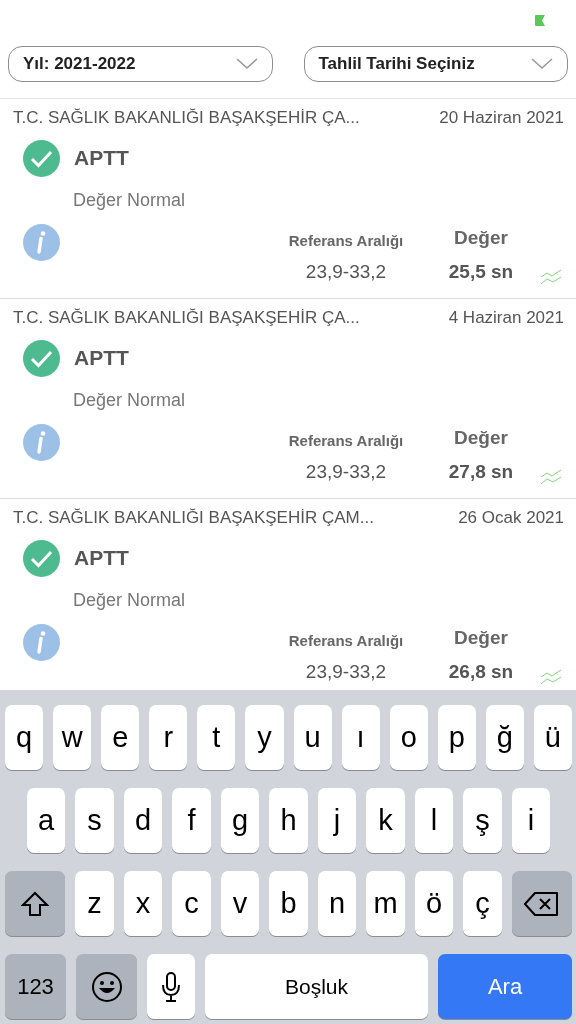 The height and width of the screenshot is (1024, 576). I want to click on key: c, so click(191, 903).